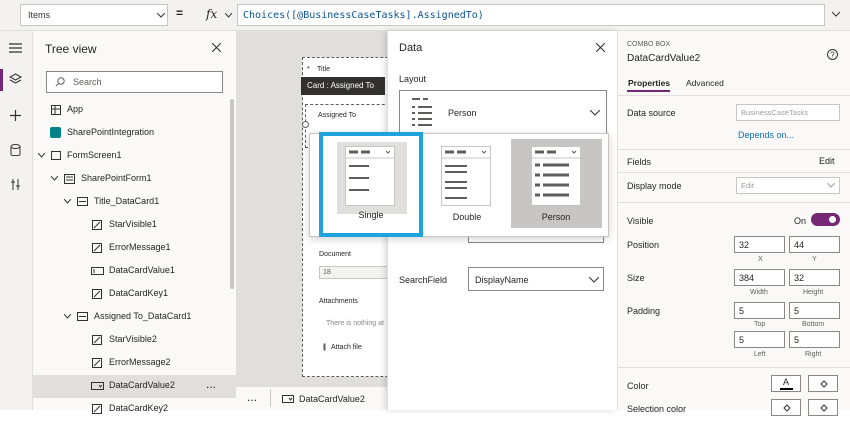 This screenshot has width=850, height=421. Describe the element at coordinates (786, 407) in the screenshot. I see `selection-color-picker` at that location.